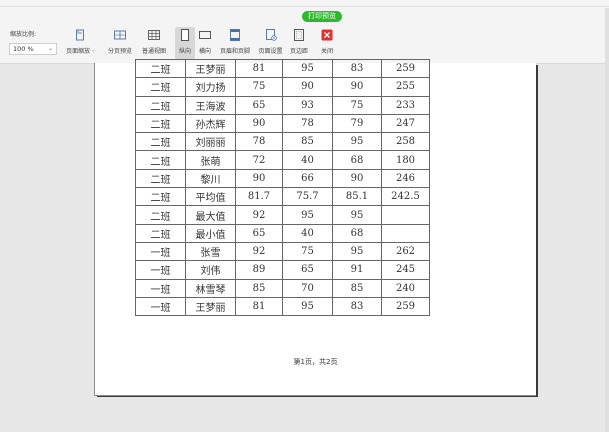 The image size is (609, 432). What do you see at coordinates (299, 35) in the screenshot?
I see `margins-icon` at bounding box center [299, 35].